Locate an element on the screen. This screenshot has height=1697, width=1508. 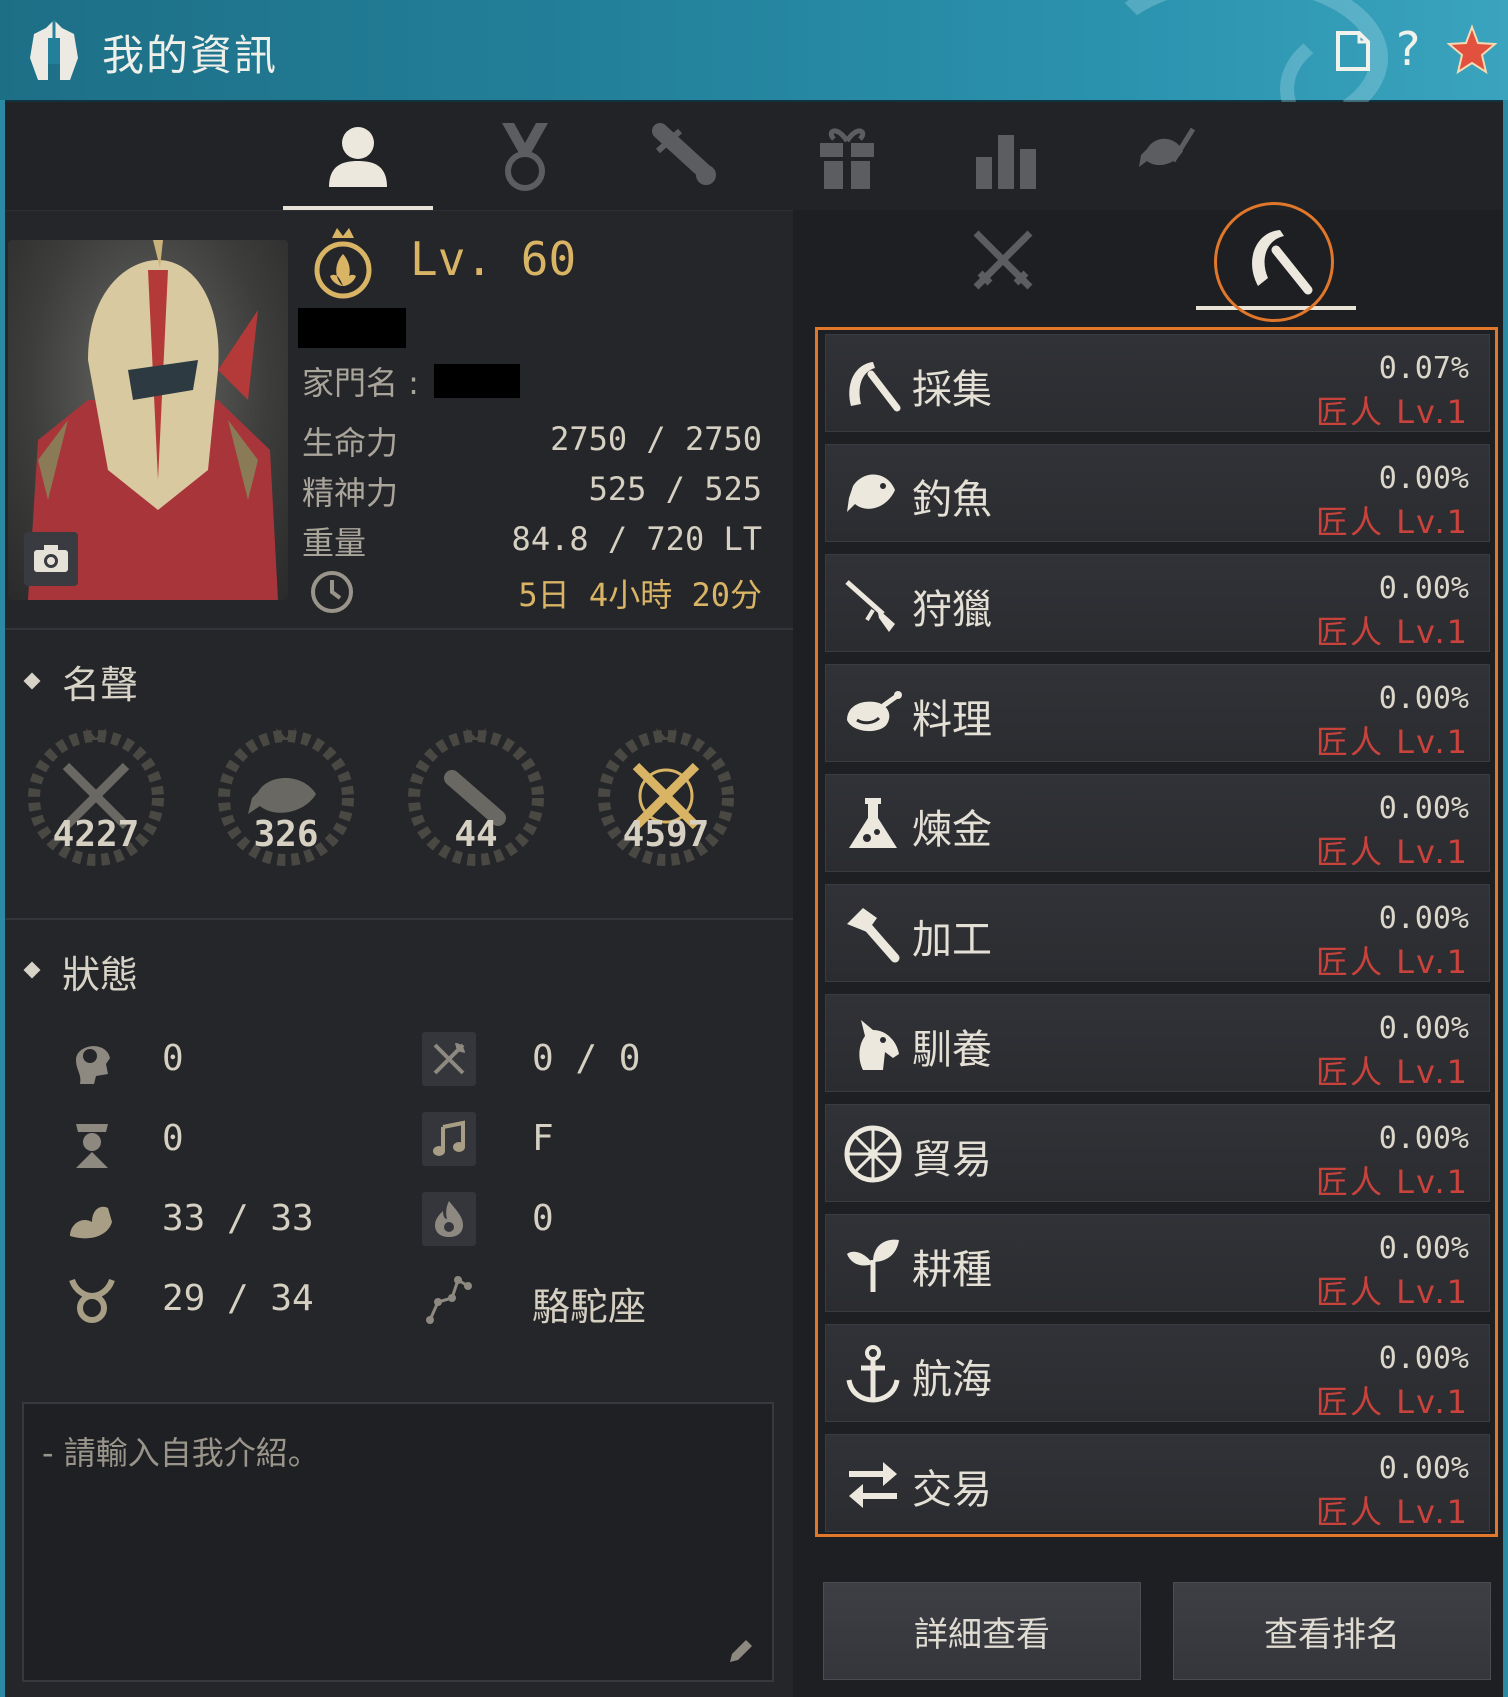
details-button: 詳細查看 is located at coordinates (982, 1631).